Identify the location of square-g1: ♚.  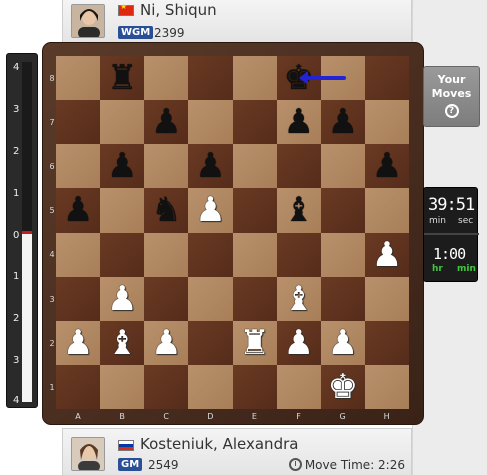
(342, 386).